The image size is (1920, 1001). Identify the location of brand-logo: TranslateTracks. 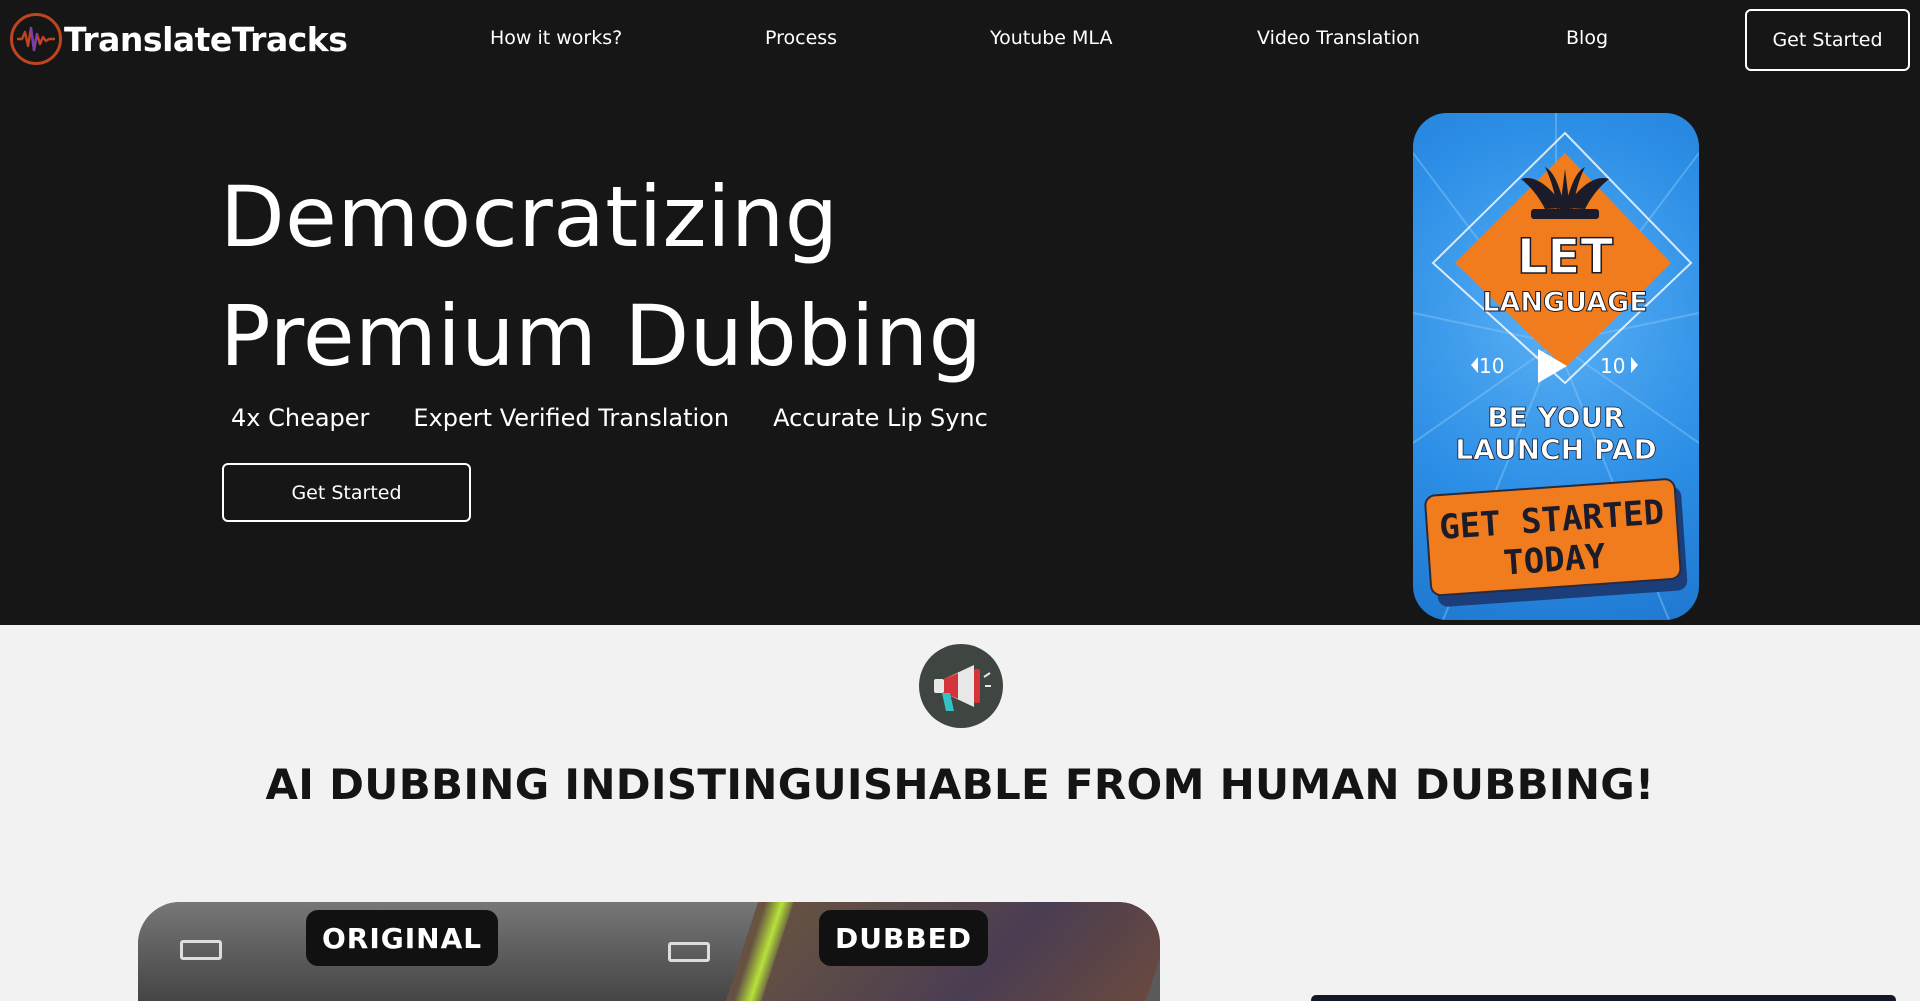
(179, 39).